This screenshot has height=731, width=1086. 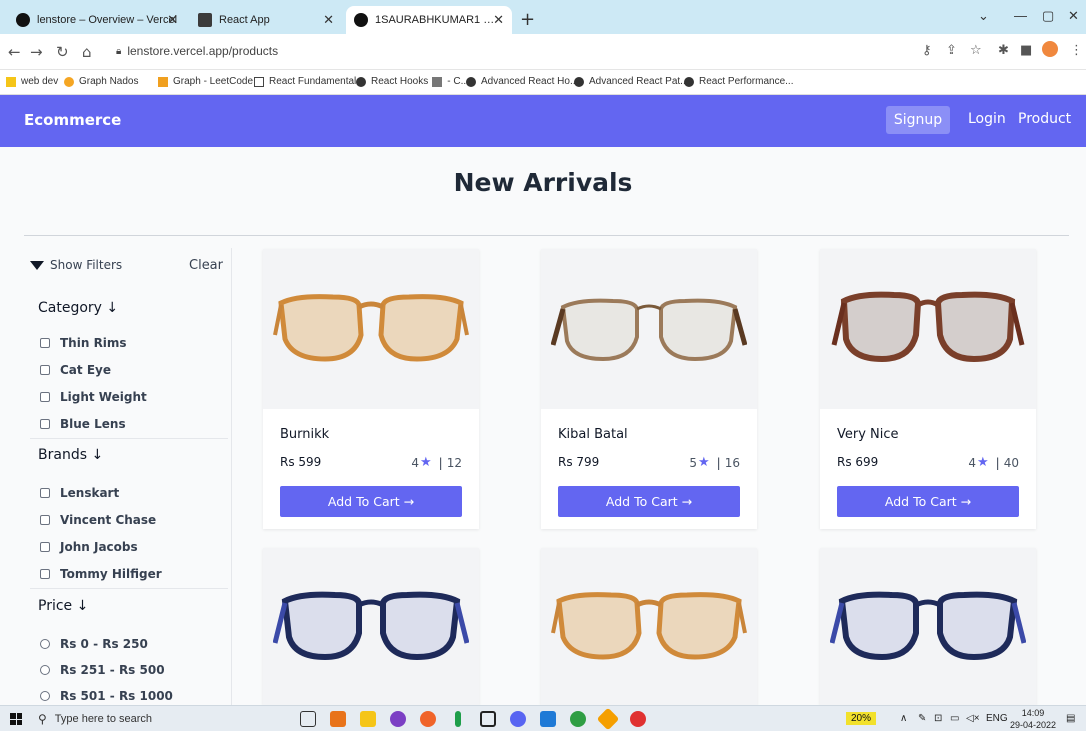 What do you see at coordinates (1048, 16) in the screenshot?
I see `restore-icon: ▢` at bounding box center [1048, 16].